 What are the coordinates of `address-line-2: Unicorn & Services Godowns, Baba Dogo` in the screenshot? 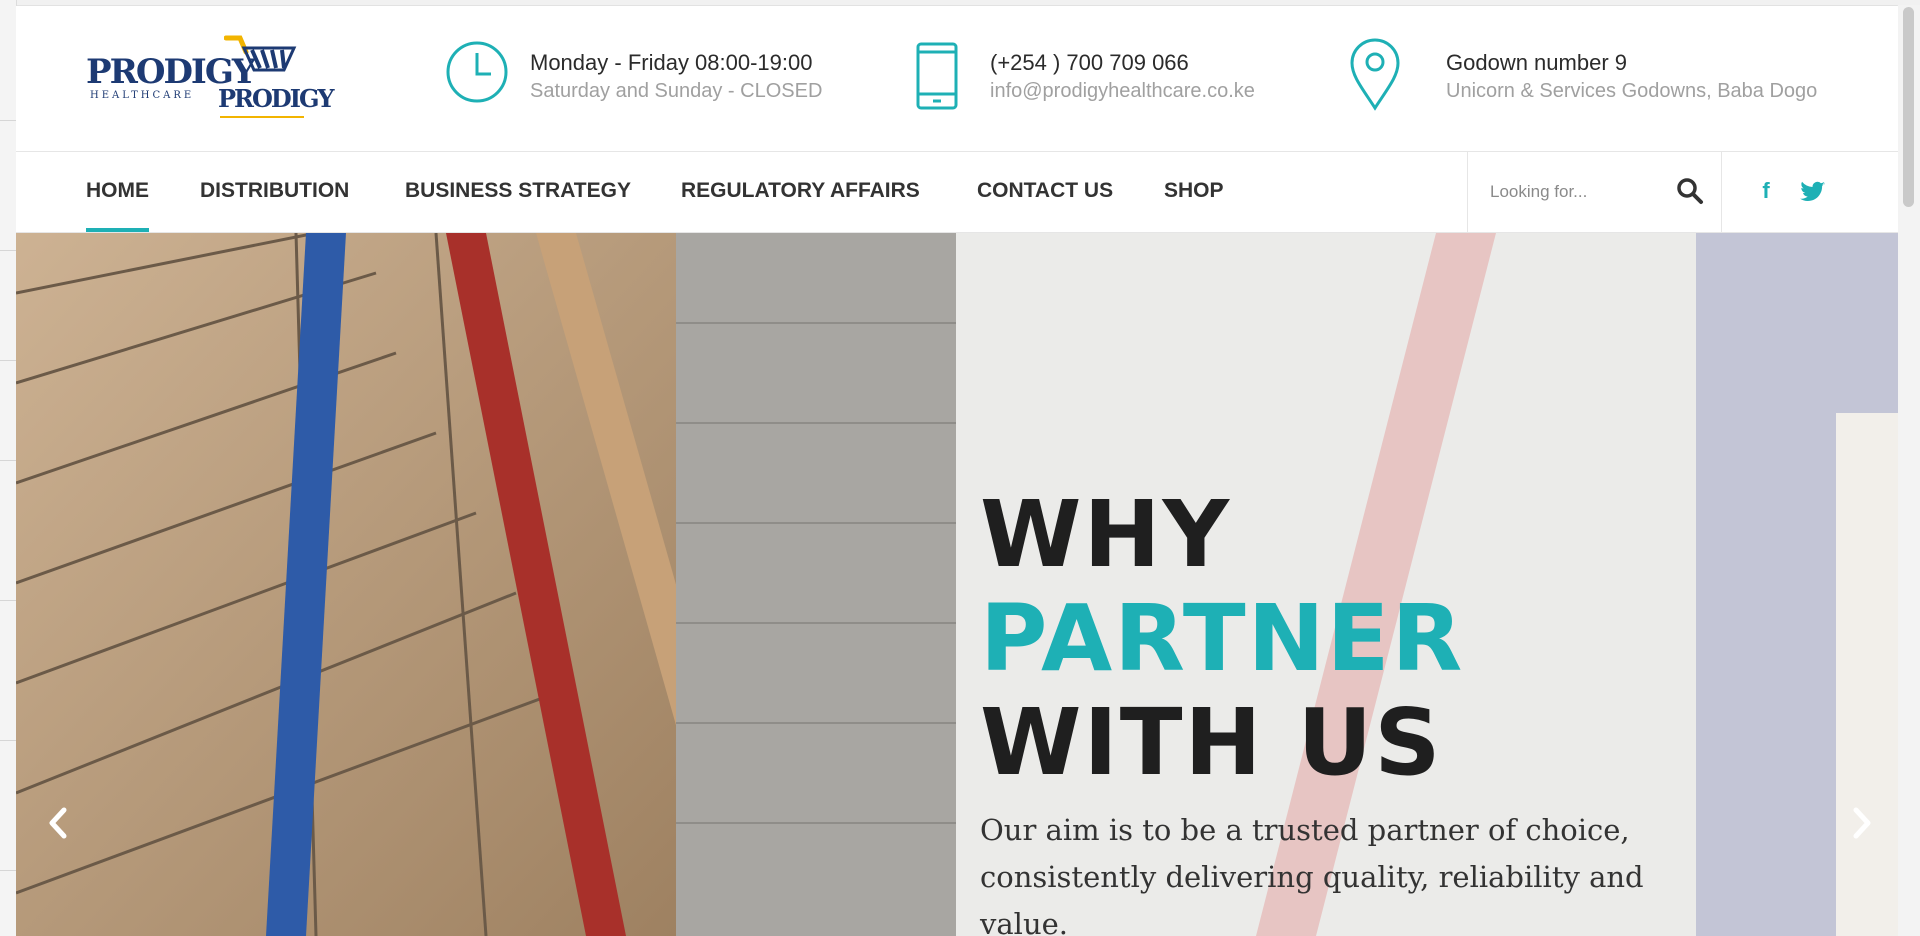 It's located at (1632, 91).